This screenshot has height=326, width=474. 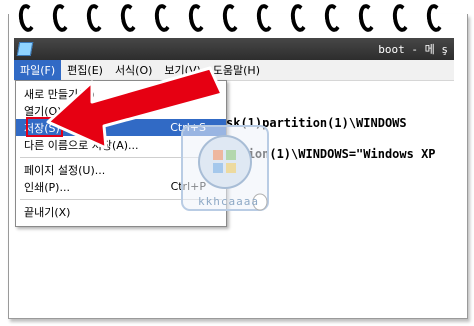 What do you see at coordinates (228, 201) in the screenshot?
I see `watermark-text: kkhcaaaa` at bounding box center [228, 201].